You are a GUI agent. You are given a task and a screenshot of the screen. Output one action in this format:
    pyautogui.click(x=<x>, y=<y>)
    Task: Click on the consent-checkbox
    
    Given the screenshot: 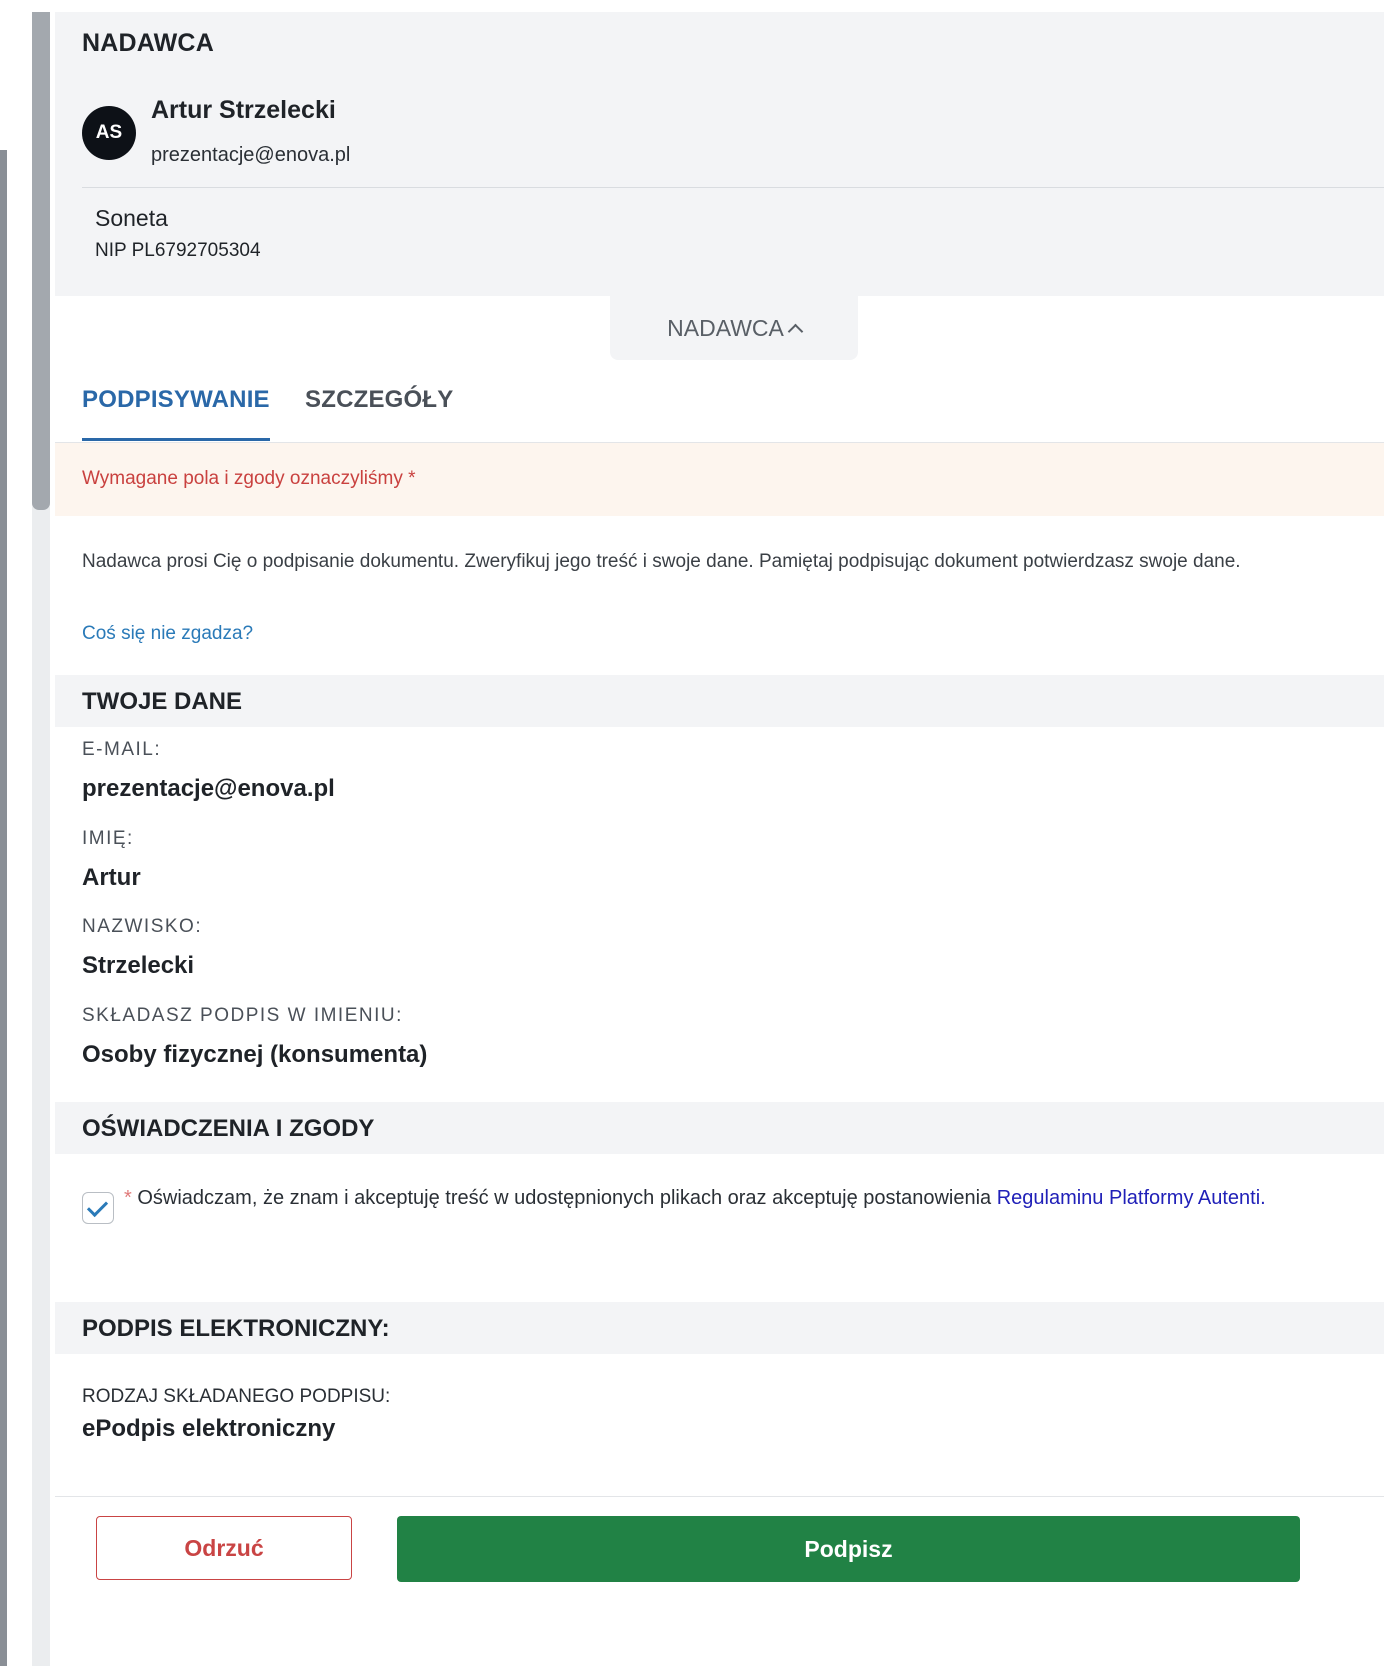 What is the action you would take?
    pyautogui.click(x=98, y=1208)
    